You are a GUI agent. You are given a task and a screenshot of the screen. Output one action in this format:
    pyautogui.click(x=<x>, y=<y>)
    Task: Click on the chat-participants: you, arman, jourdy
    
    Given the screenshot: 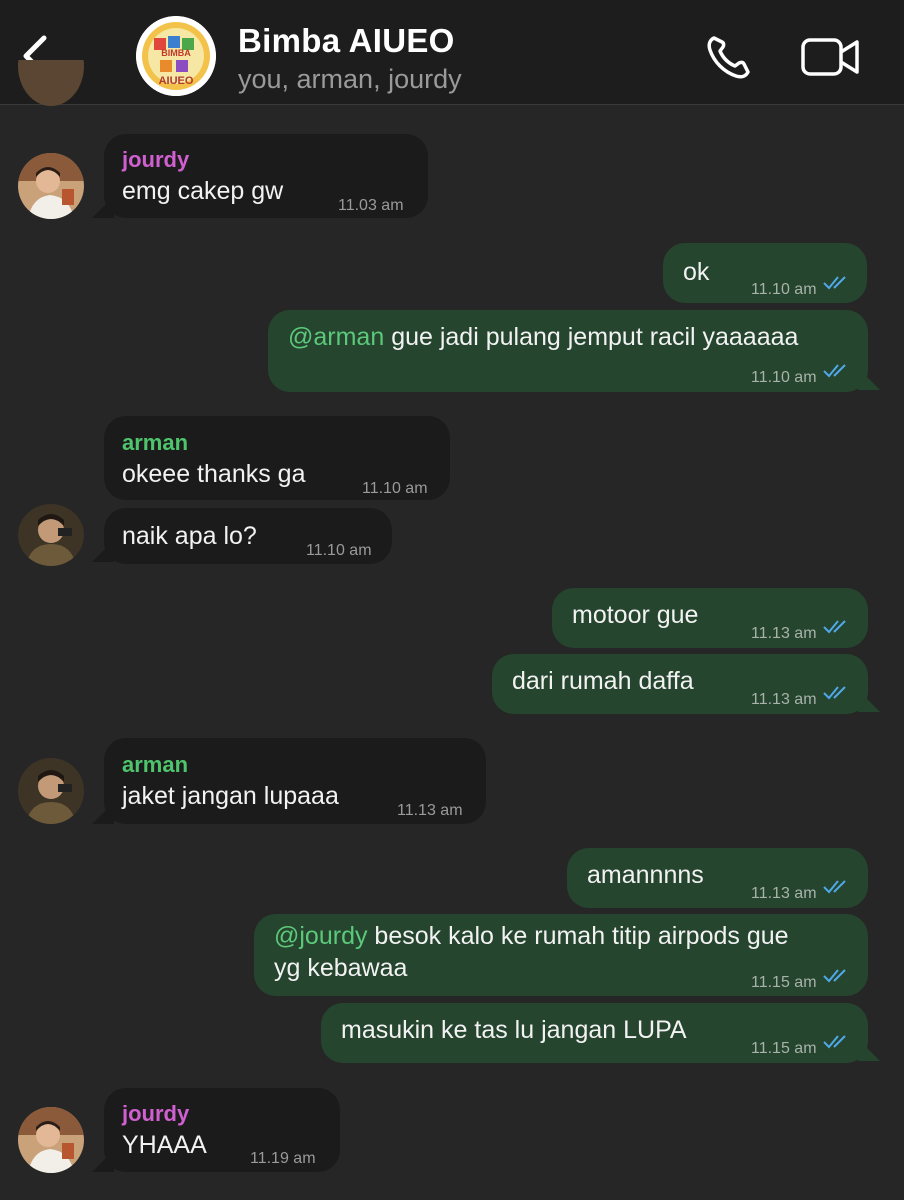 What is the action you would take?
    pyautogui.click(x=350, y=79)
    